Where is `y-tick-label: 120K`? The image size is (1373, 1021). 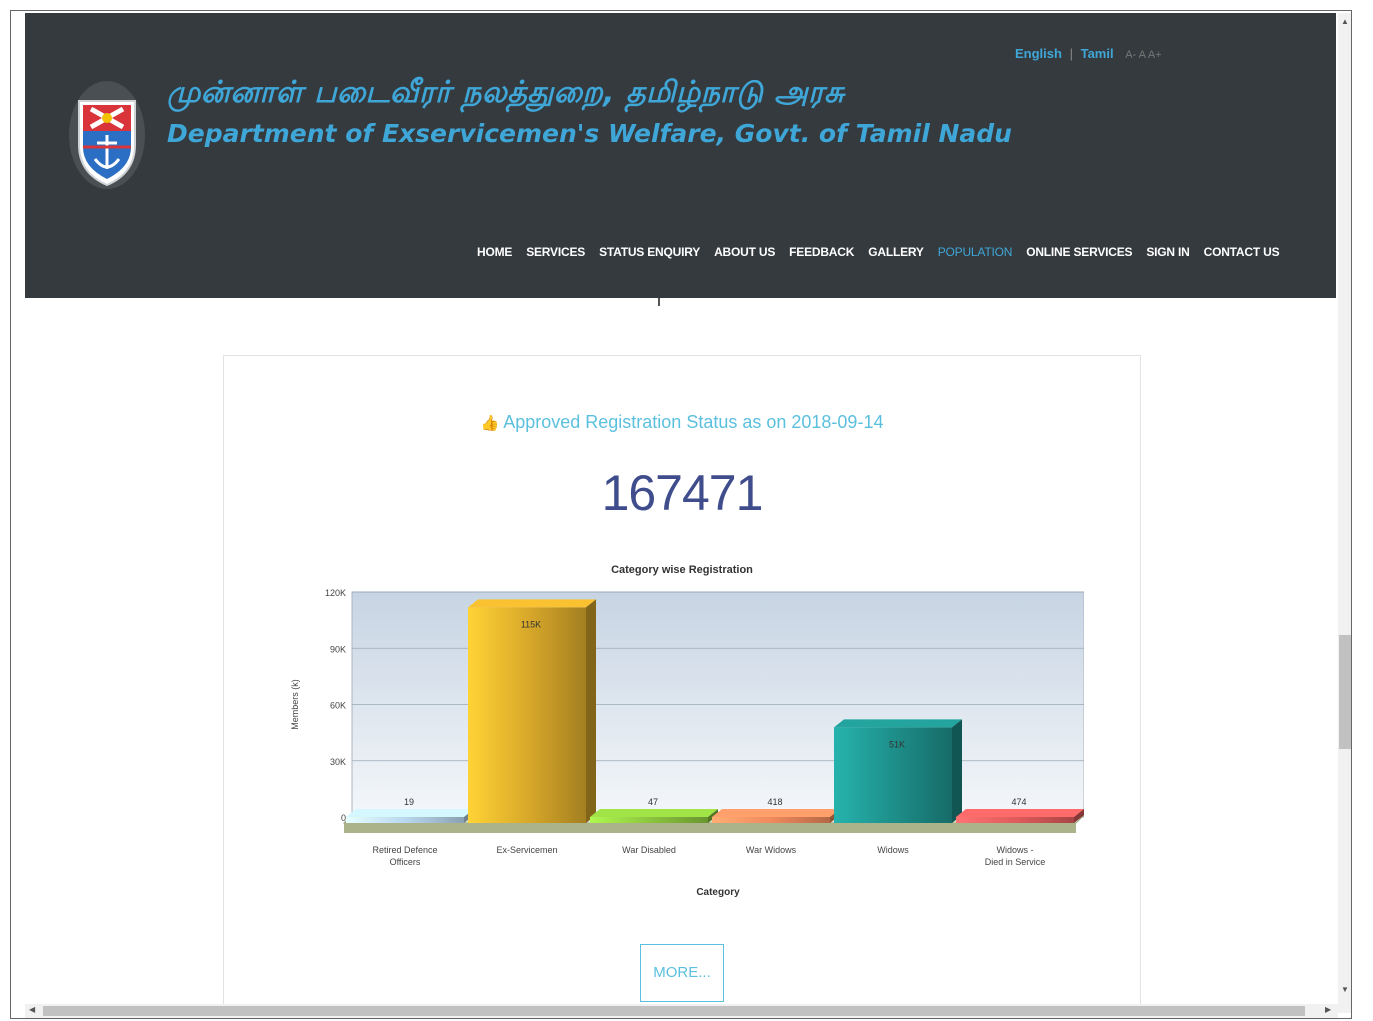 y-tick-label: 120K is located at coordinates (335, 593).